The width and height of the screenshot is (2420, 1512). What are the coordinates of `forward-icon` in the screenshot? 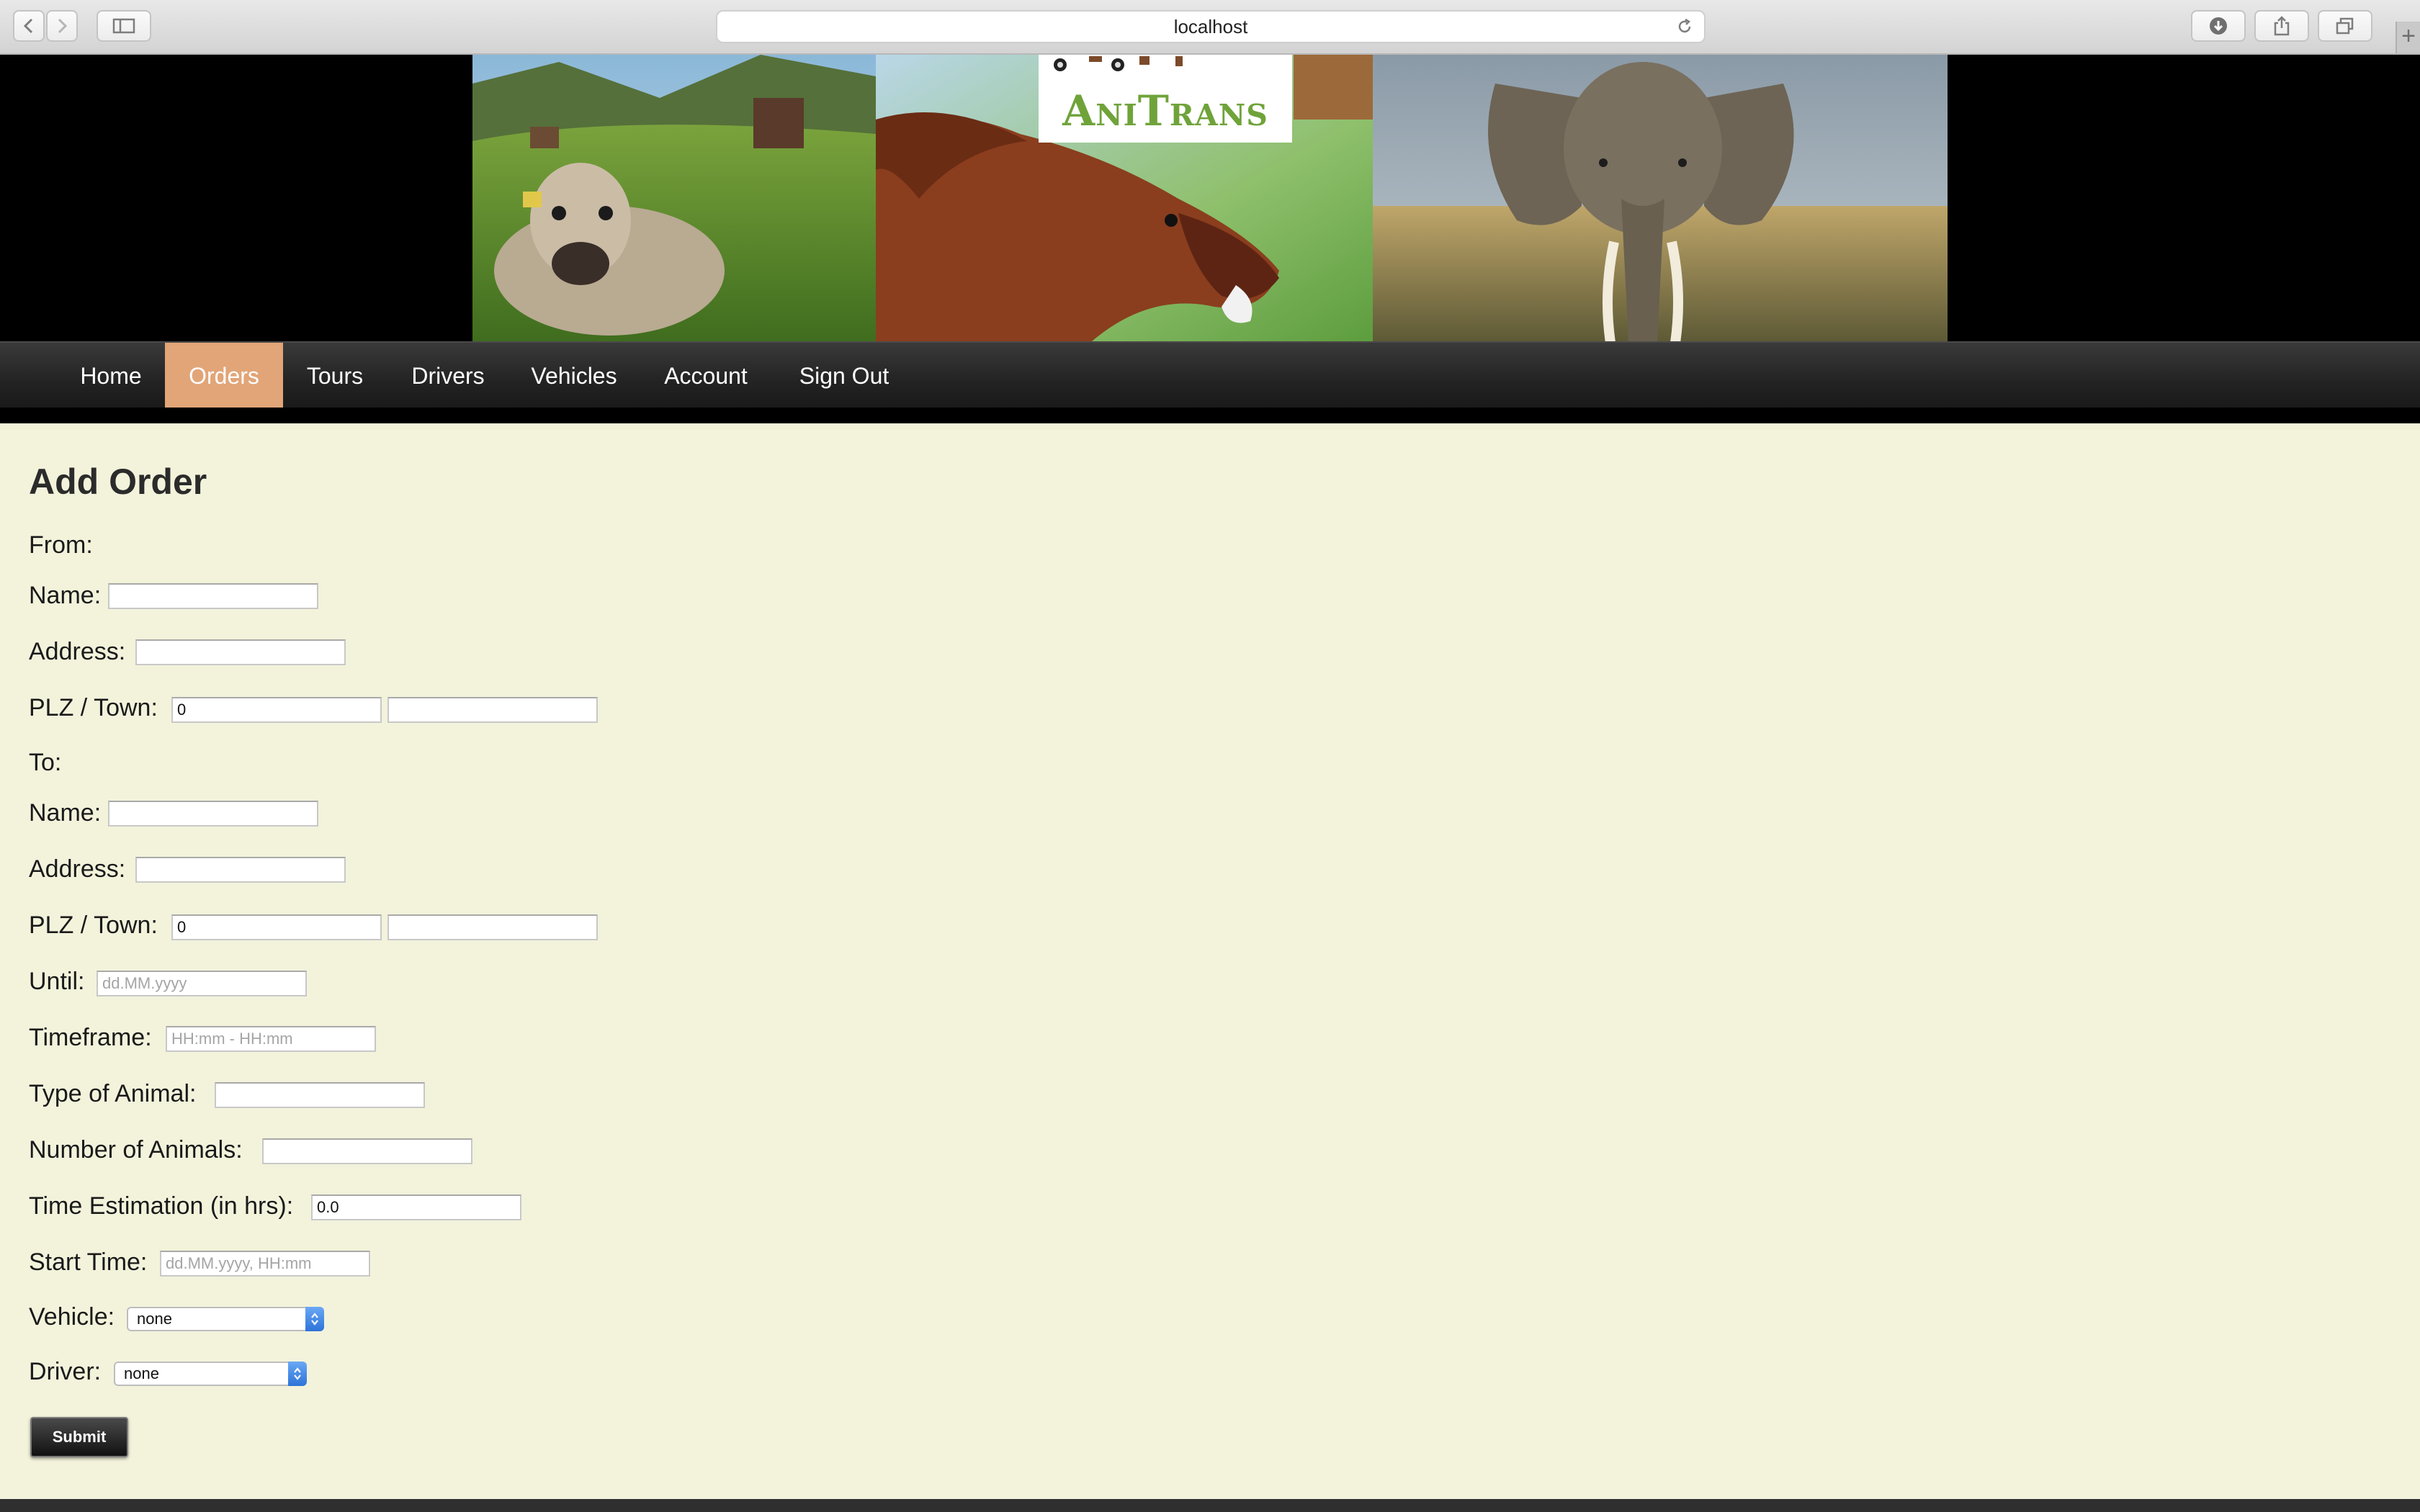 It's located at (63, 26).